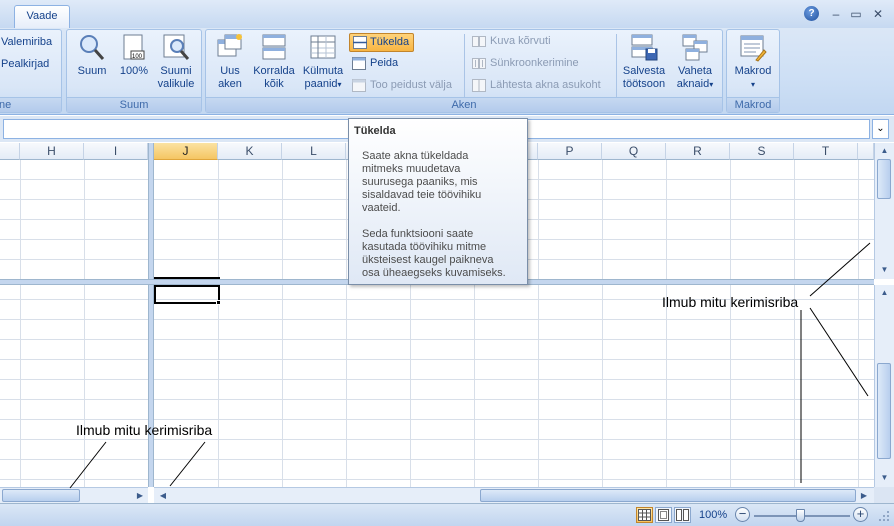 The image size is (894, 526). What do you see at coordinates (186, 151) in the screenshot?
I see `column-header-j: J` at bounding box center [186, 151].